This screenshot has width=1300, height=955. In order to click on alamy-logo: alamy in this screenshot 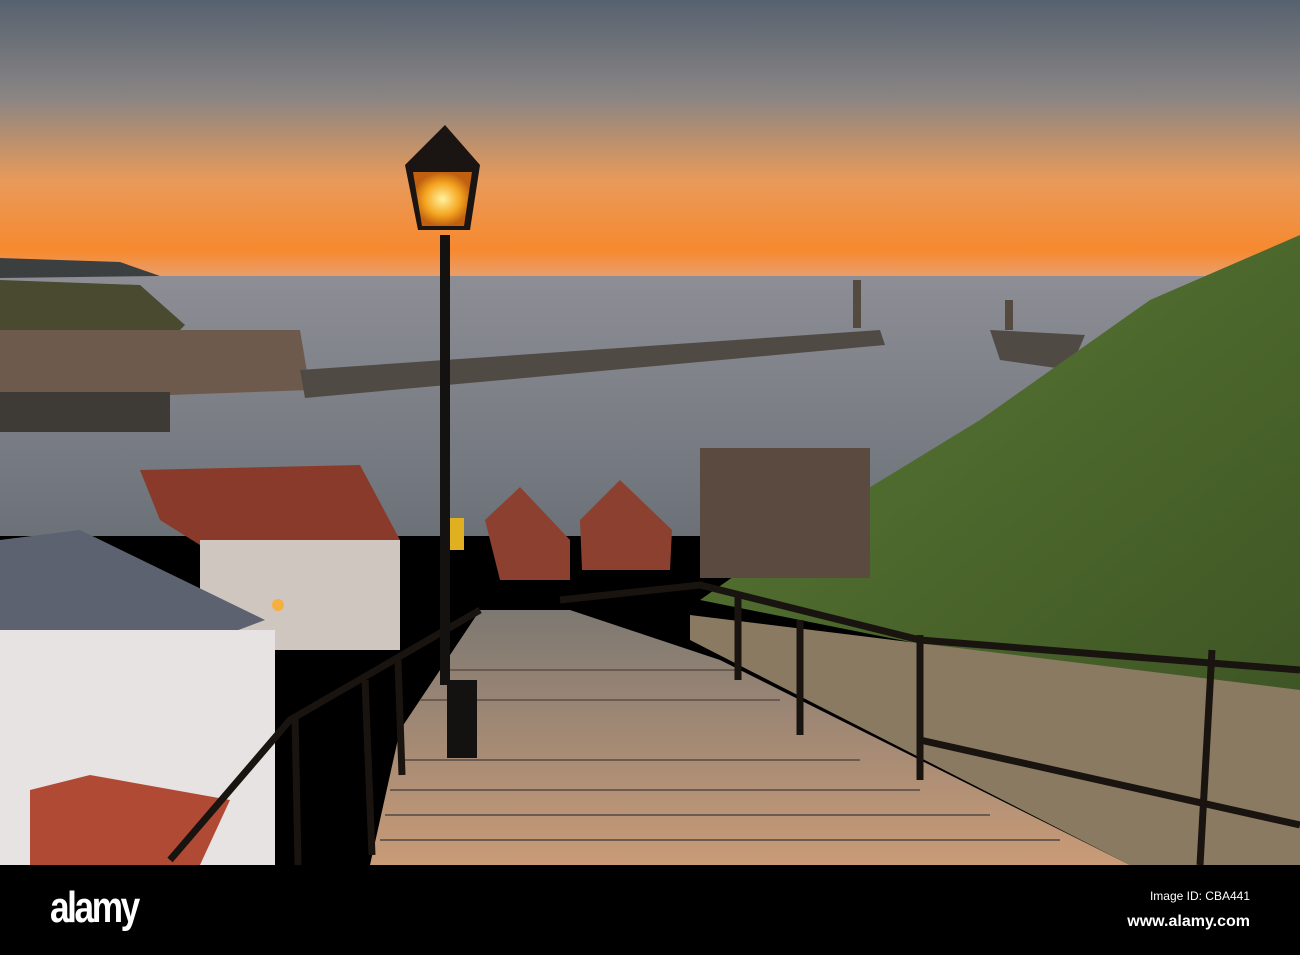, I will do `click(95, 908)`.